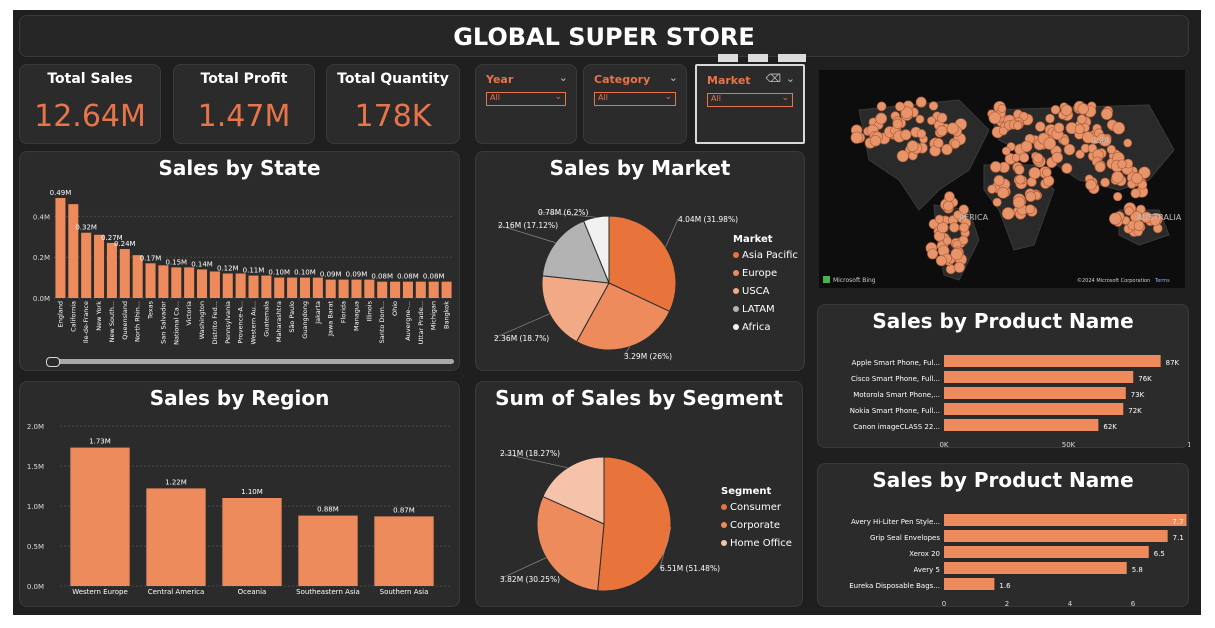  Describe the element at coordinates (526, 104) in the screenshot. I see `slicer-year: Year ⌄ All ⌄` at that location.